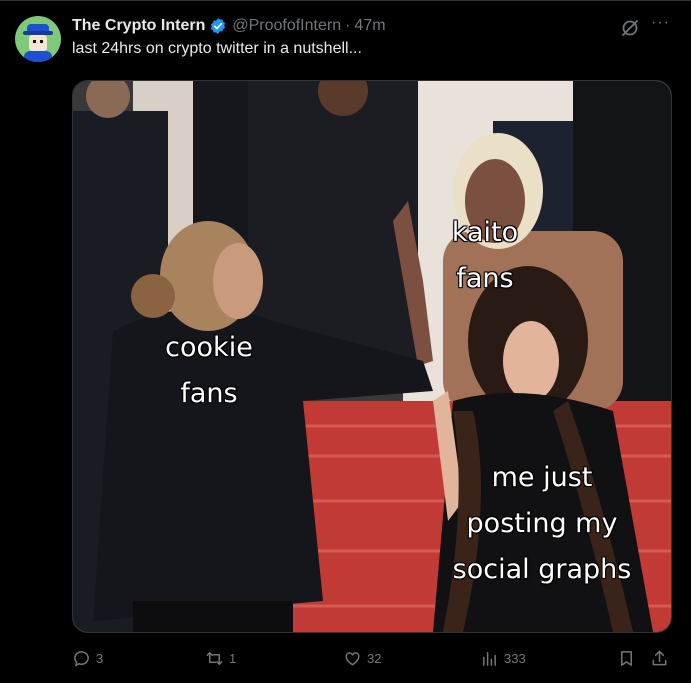 The height and width of the screenshot is (683, 691). Describe the element at coordinates (100, 658) in the screenshot. I see `reply-count: 3` at that location.